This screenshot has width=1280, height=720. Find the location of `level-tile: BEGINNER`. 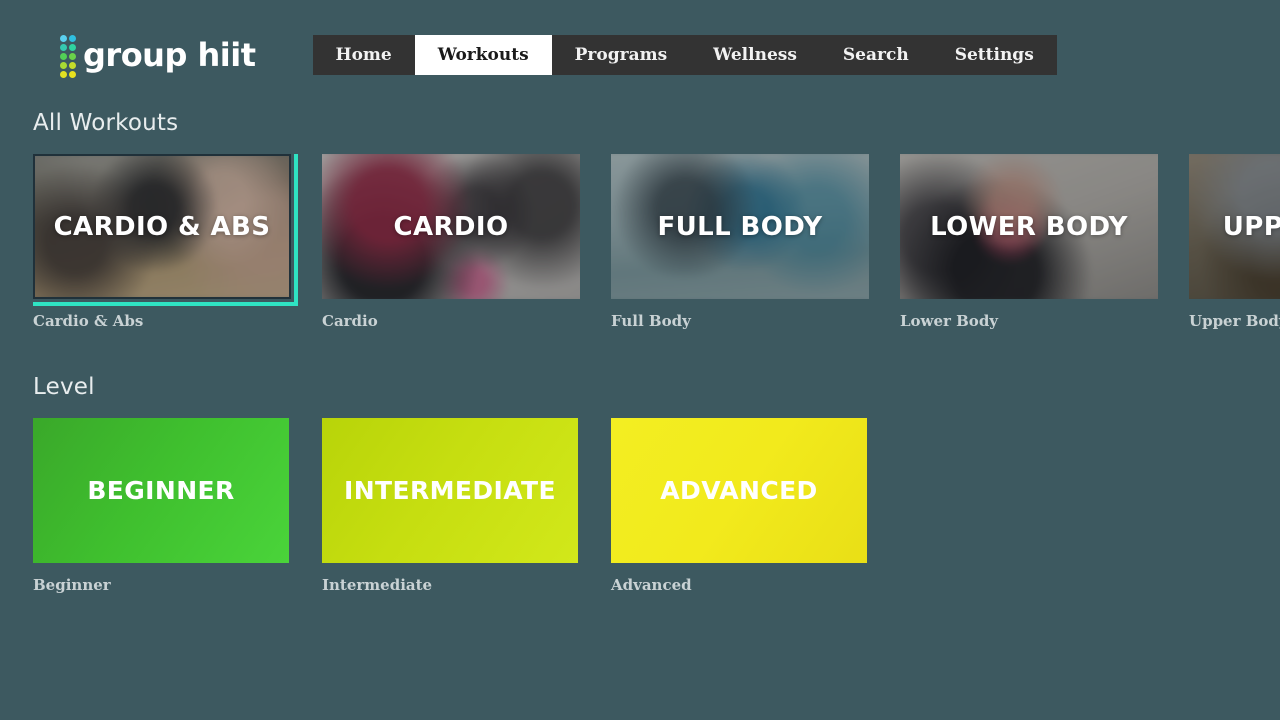

level-tile: BEGINNER is located at coordinates (161, 490).